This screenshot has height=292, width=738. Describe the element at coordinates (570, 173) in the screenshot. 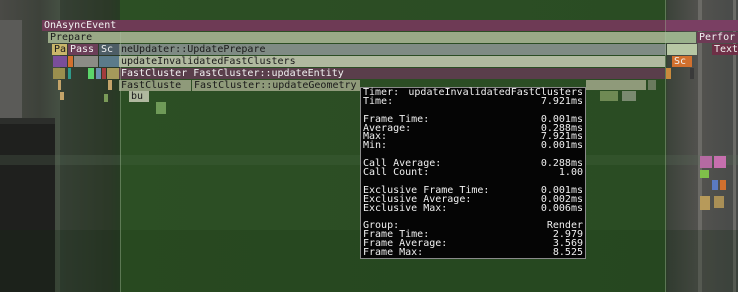

I see `tooltip-call-count-value: 1.00` at that location.